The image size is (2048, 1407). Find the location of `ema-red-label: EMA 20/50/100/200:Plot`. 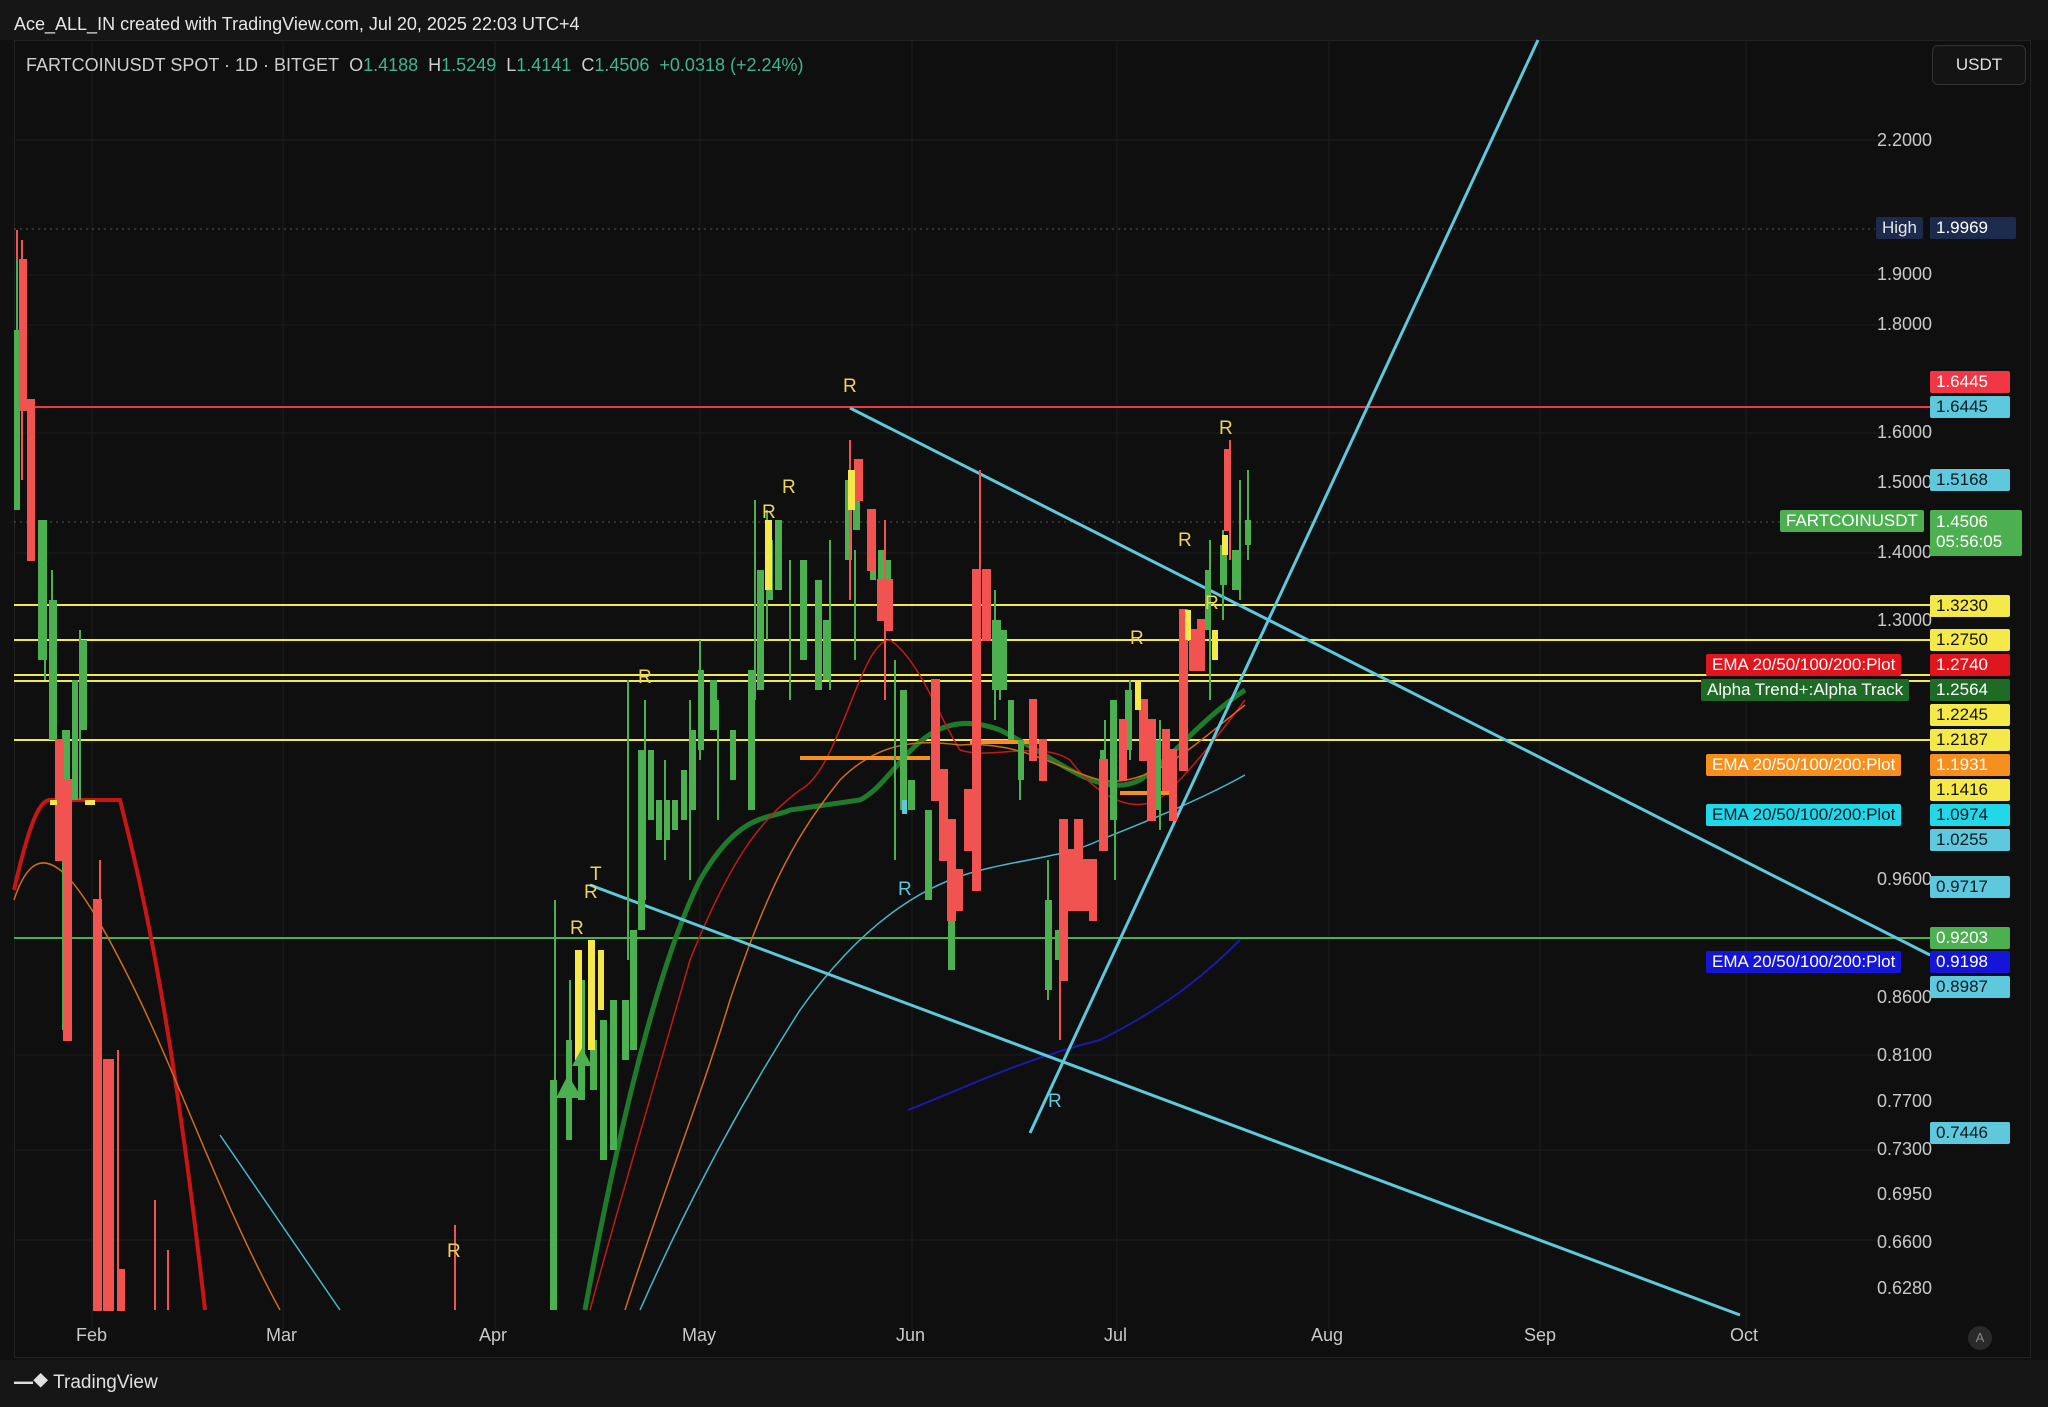

ema-red-label: EMA 20/50/100/200:Plot is located at coordinates (1804, 665).